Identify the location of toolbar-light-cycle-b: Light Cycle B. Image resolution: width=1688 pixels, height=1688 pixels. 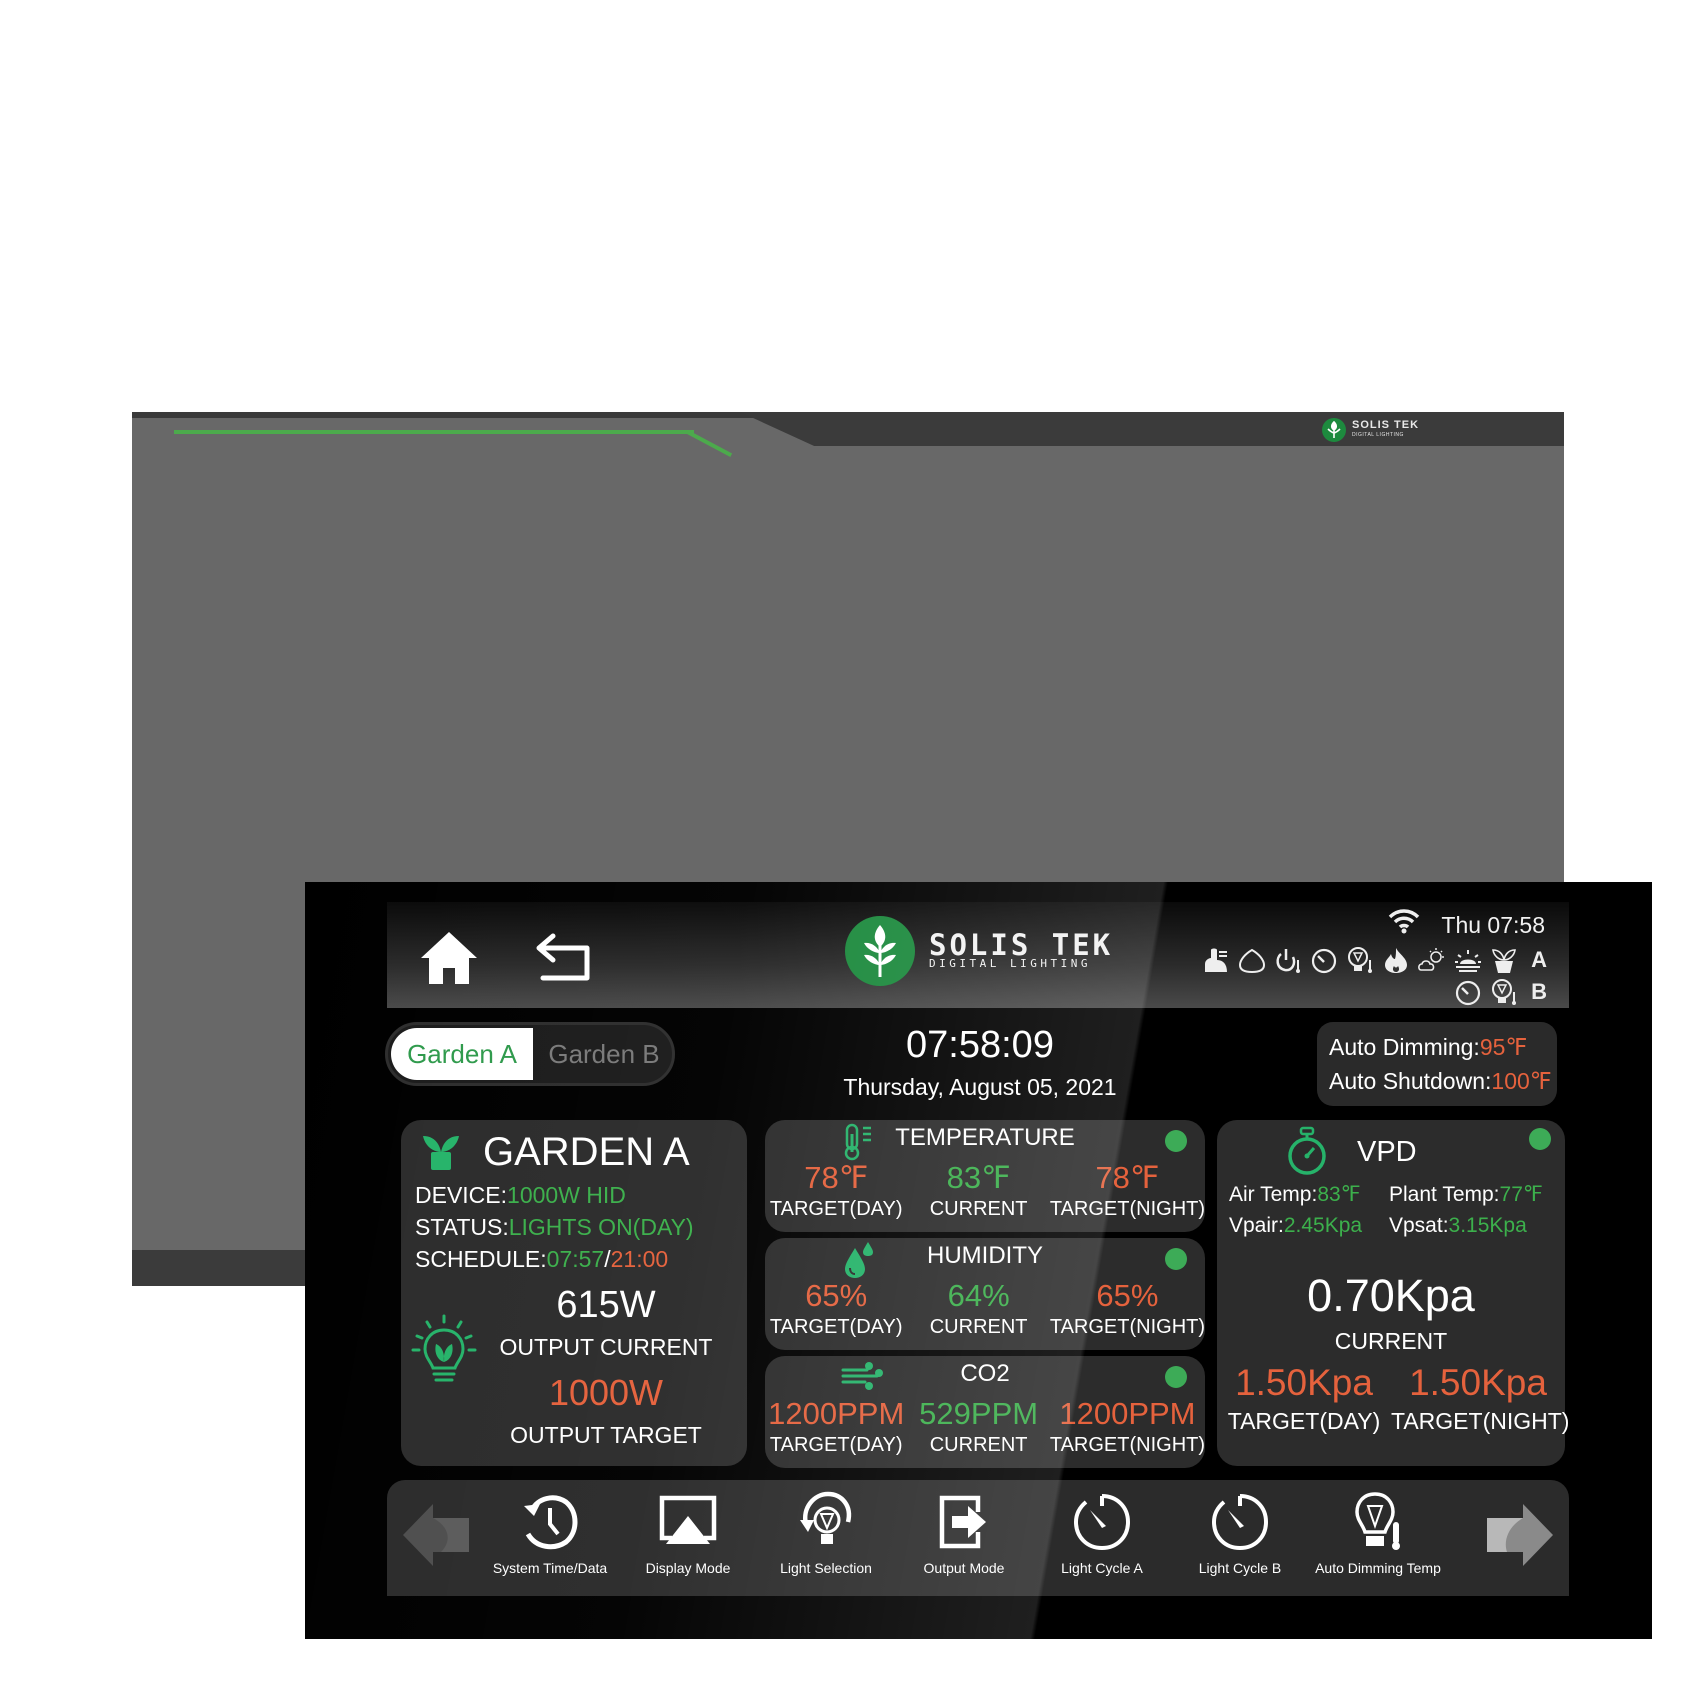
(1240, 1540).